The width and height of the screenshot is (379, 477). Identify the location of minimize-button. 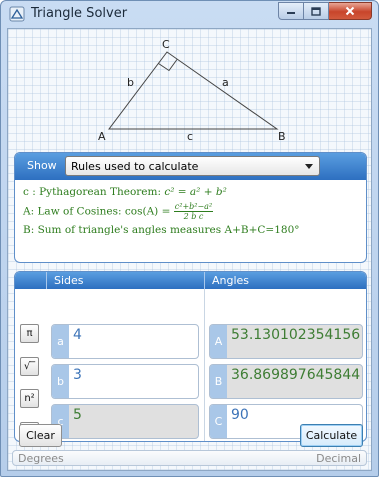
(291, 11).